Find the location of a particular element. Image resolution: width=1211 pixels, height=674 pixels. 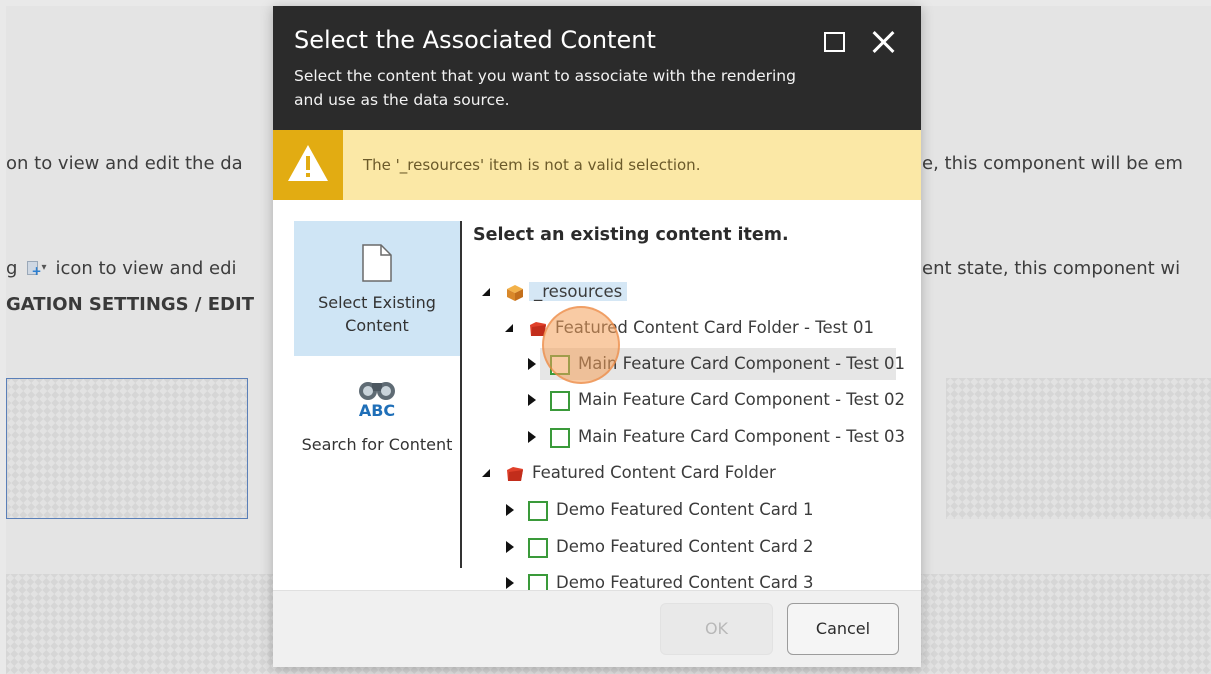

tree-node-resources: _resources is located at coordinates (573, 292).